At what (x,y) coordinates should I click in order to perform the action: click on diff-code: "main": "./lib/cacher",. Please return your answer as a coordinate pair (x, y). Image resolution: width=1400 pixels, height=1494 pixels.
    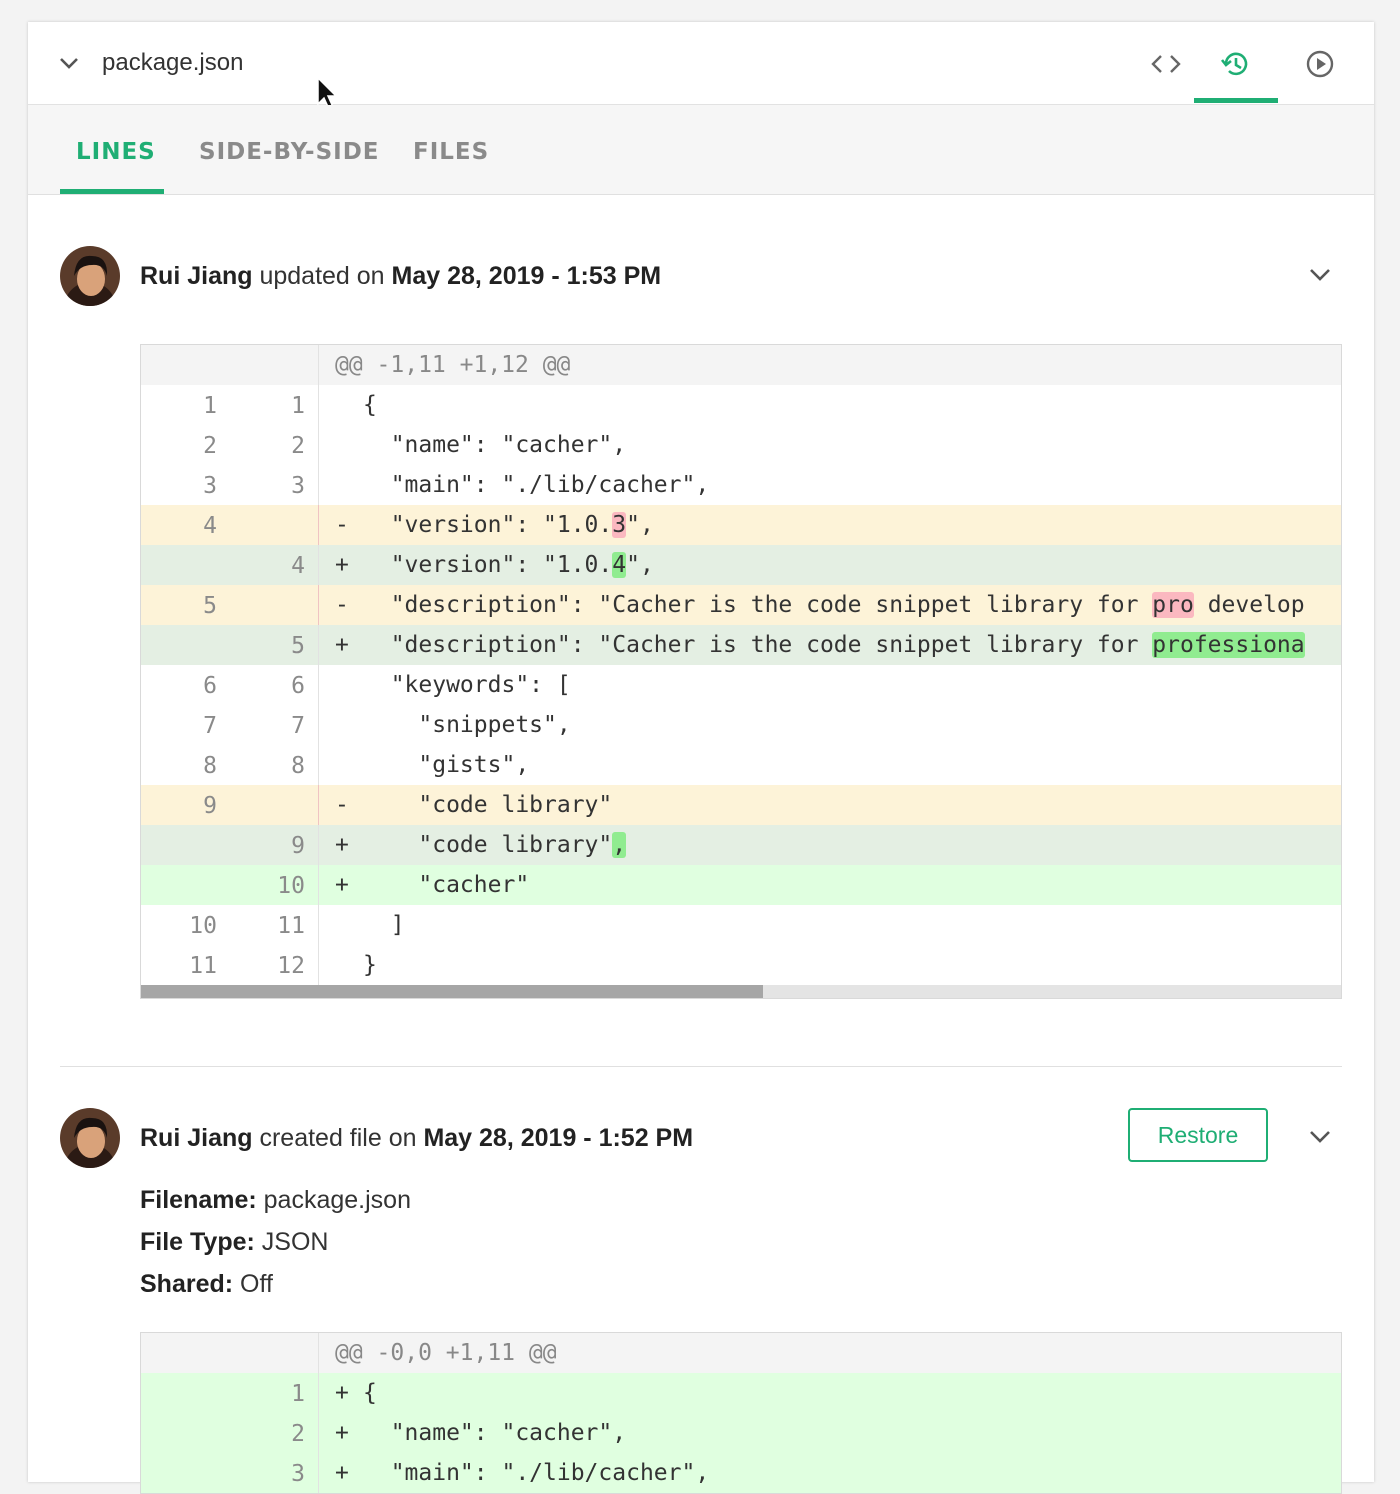
    Looking at the image, I should click on (830, 485).